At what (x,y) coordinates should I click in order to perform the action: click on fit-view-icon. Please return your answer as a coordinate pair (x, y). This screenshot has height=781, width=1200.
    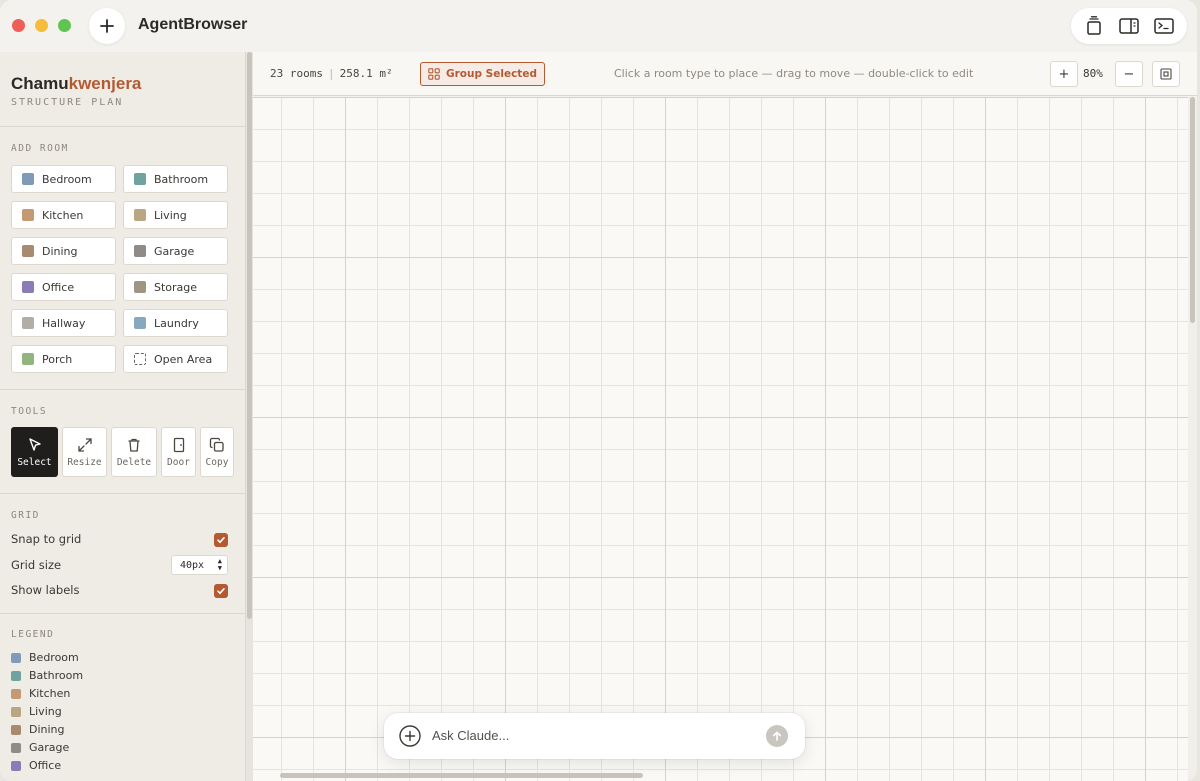
    Looking at the image, I should click on (1166, 74).